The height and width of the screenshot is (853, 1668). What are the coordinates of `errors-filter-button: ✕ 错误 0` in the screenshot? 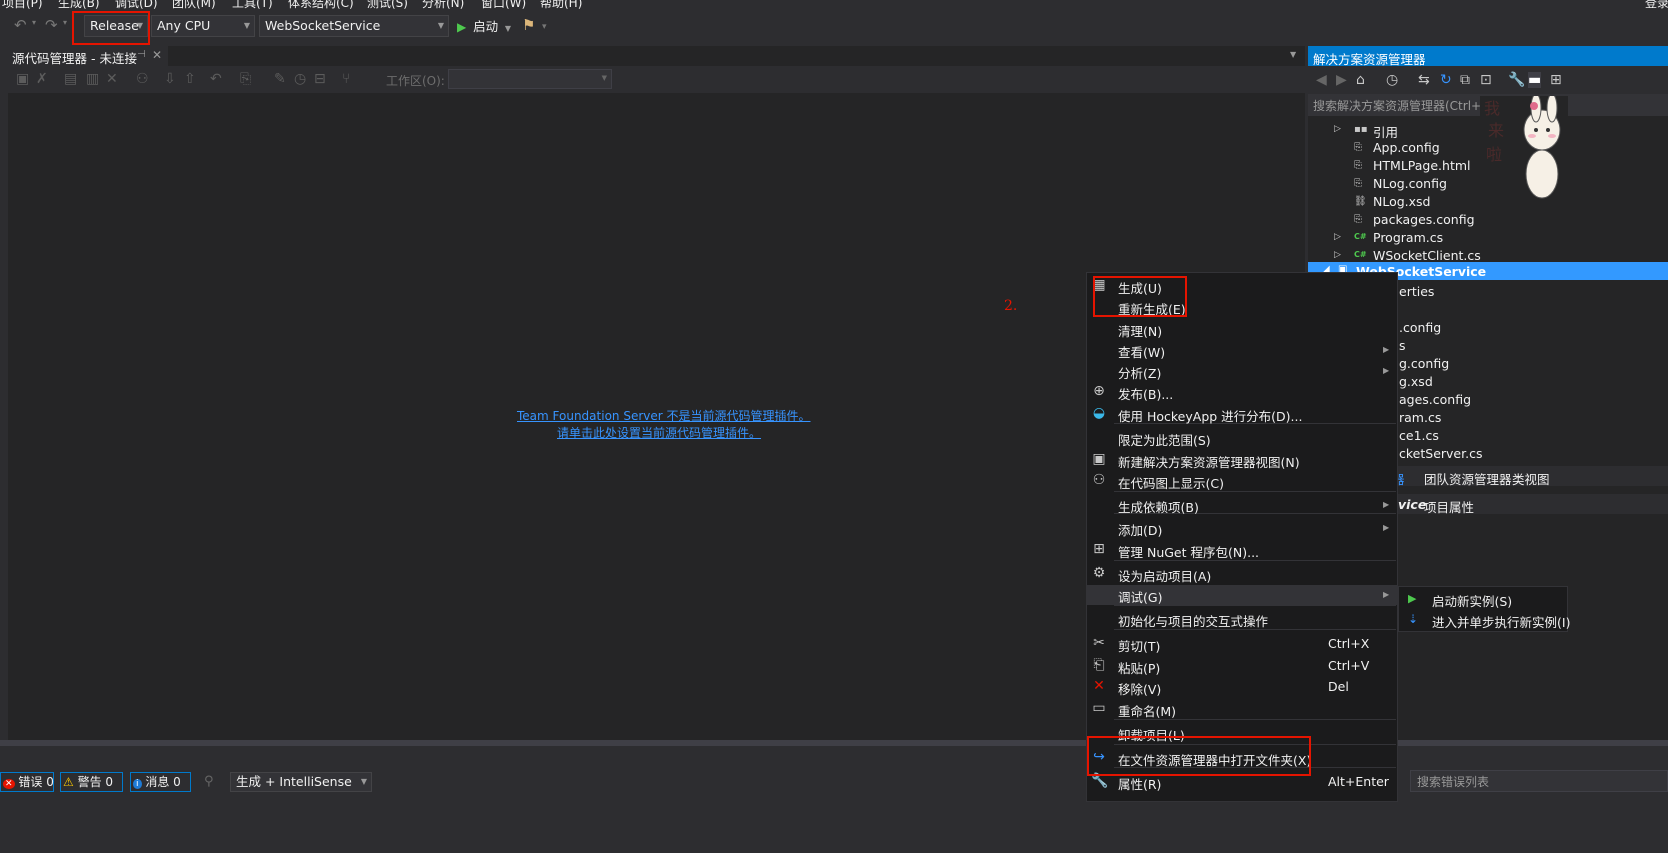 It's located at (27, 782).